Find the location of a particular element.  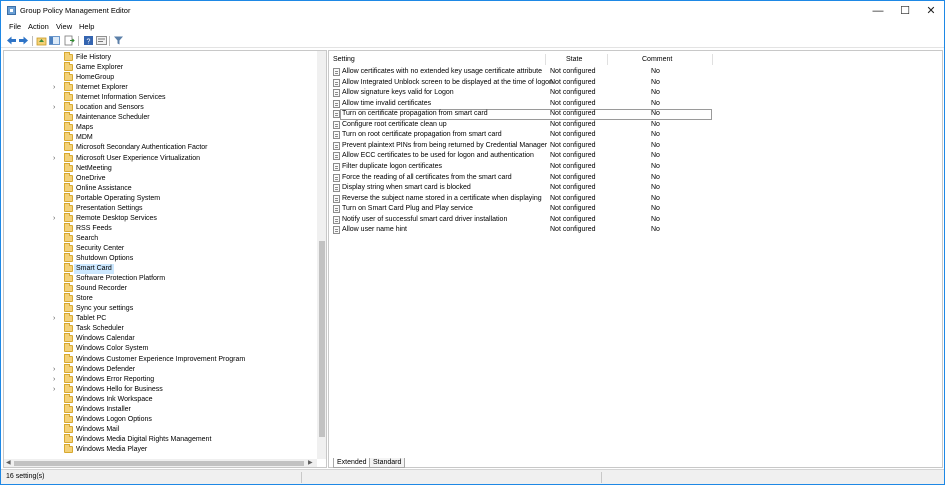

tree-item: Sound Recorder is located at coordinates (159, 288).